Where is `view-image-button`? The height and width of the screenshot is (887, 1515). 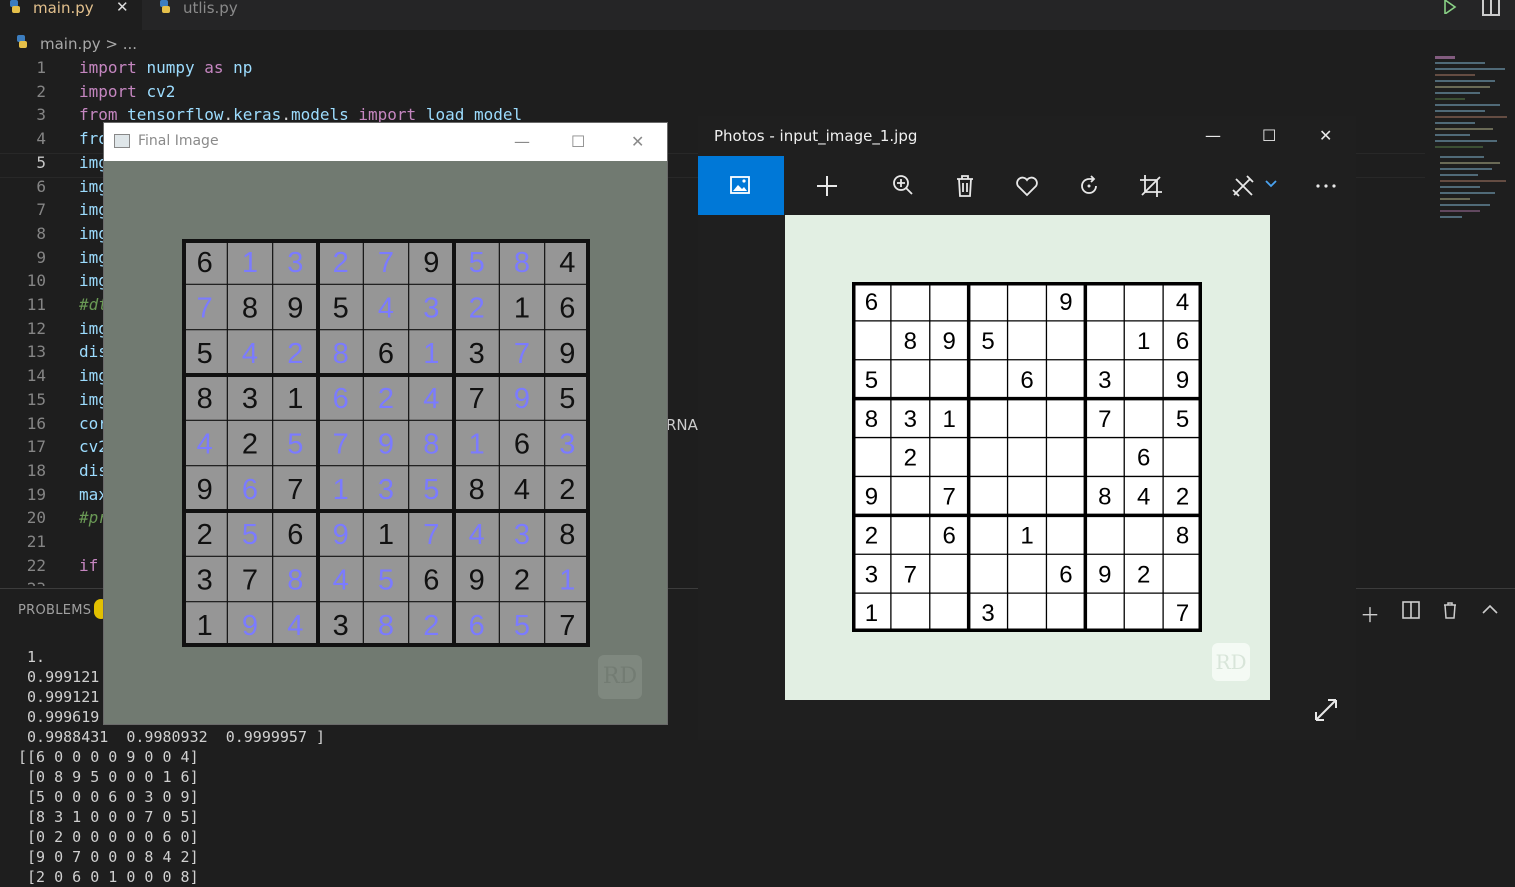 view-image-button is located at coordinates (741, 185).